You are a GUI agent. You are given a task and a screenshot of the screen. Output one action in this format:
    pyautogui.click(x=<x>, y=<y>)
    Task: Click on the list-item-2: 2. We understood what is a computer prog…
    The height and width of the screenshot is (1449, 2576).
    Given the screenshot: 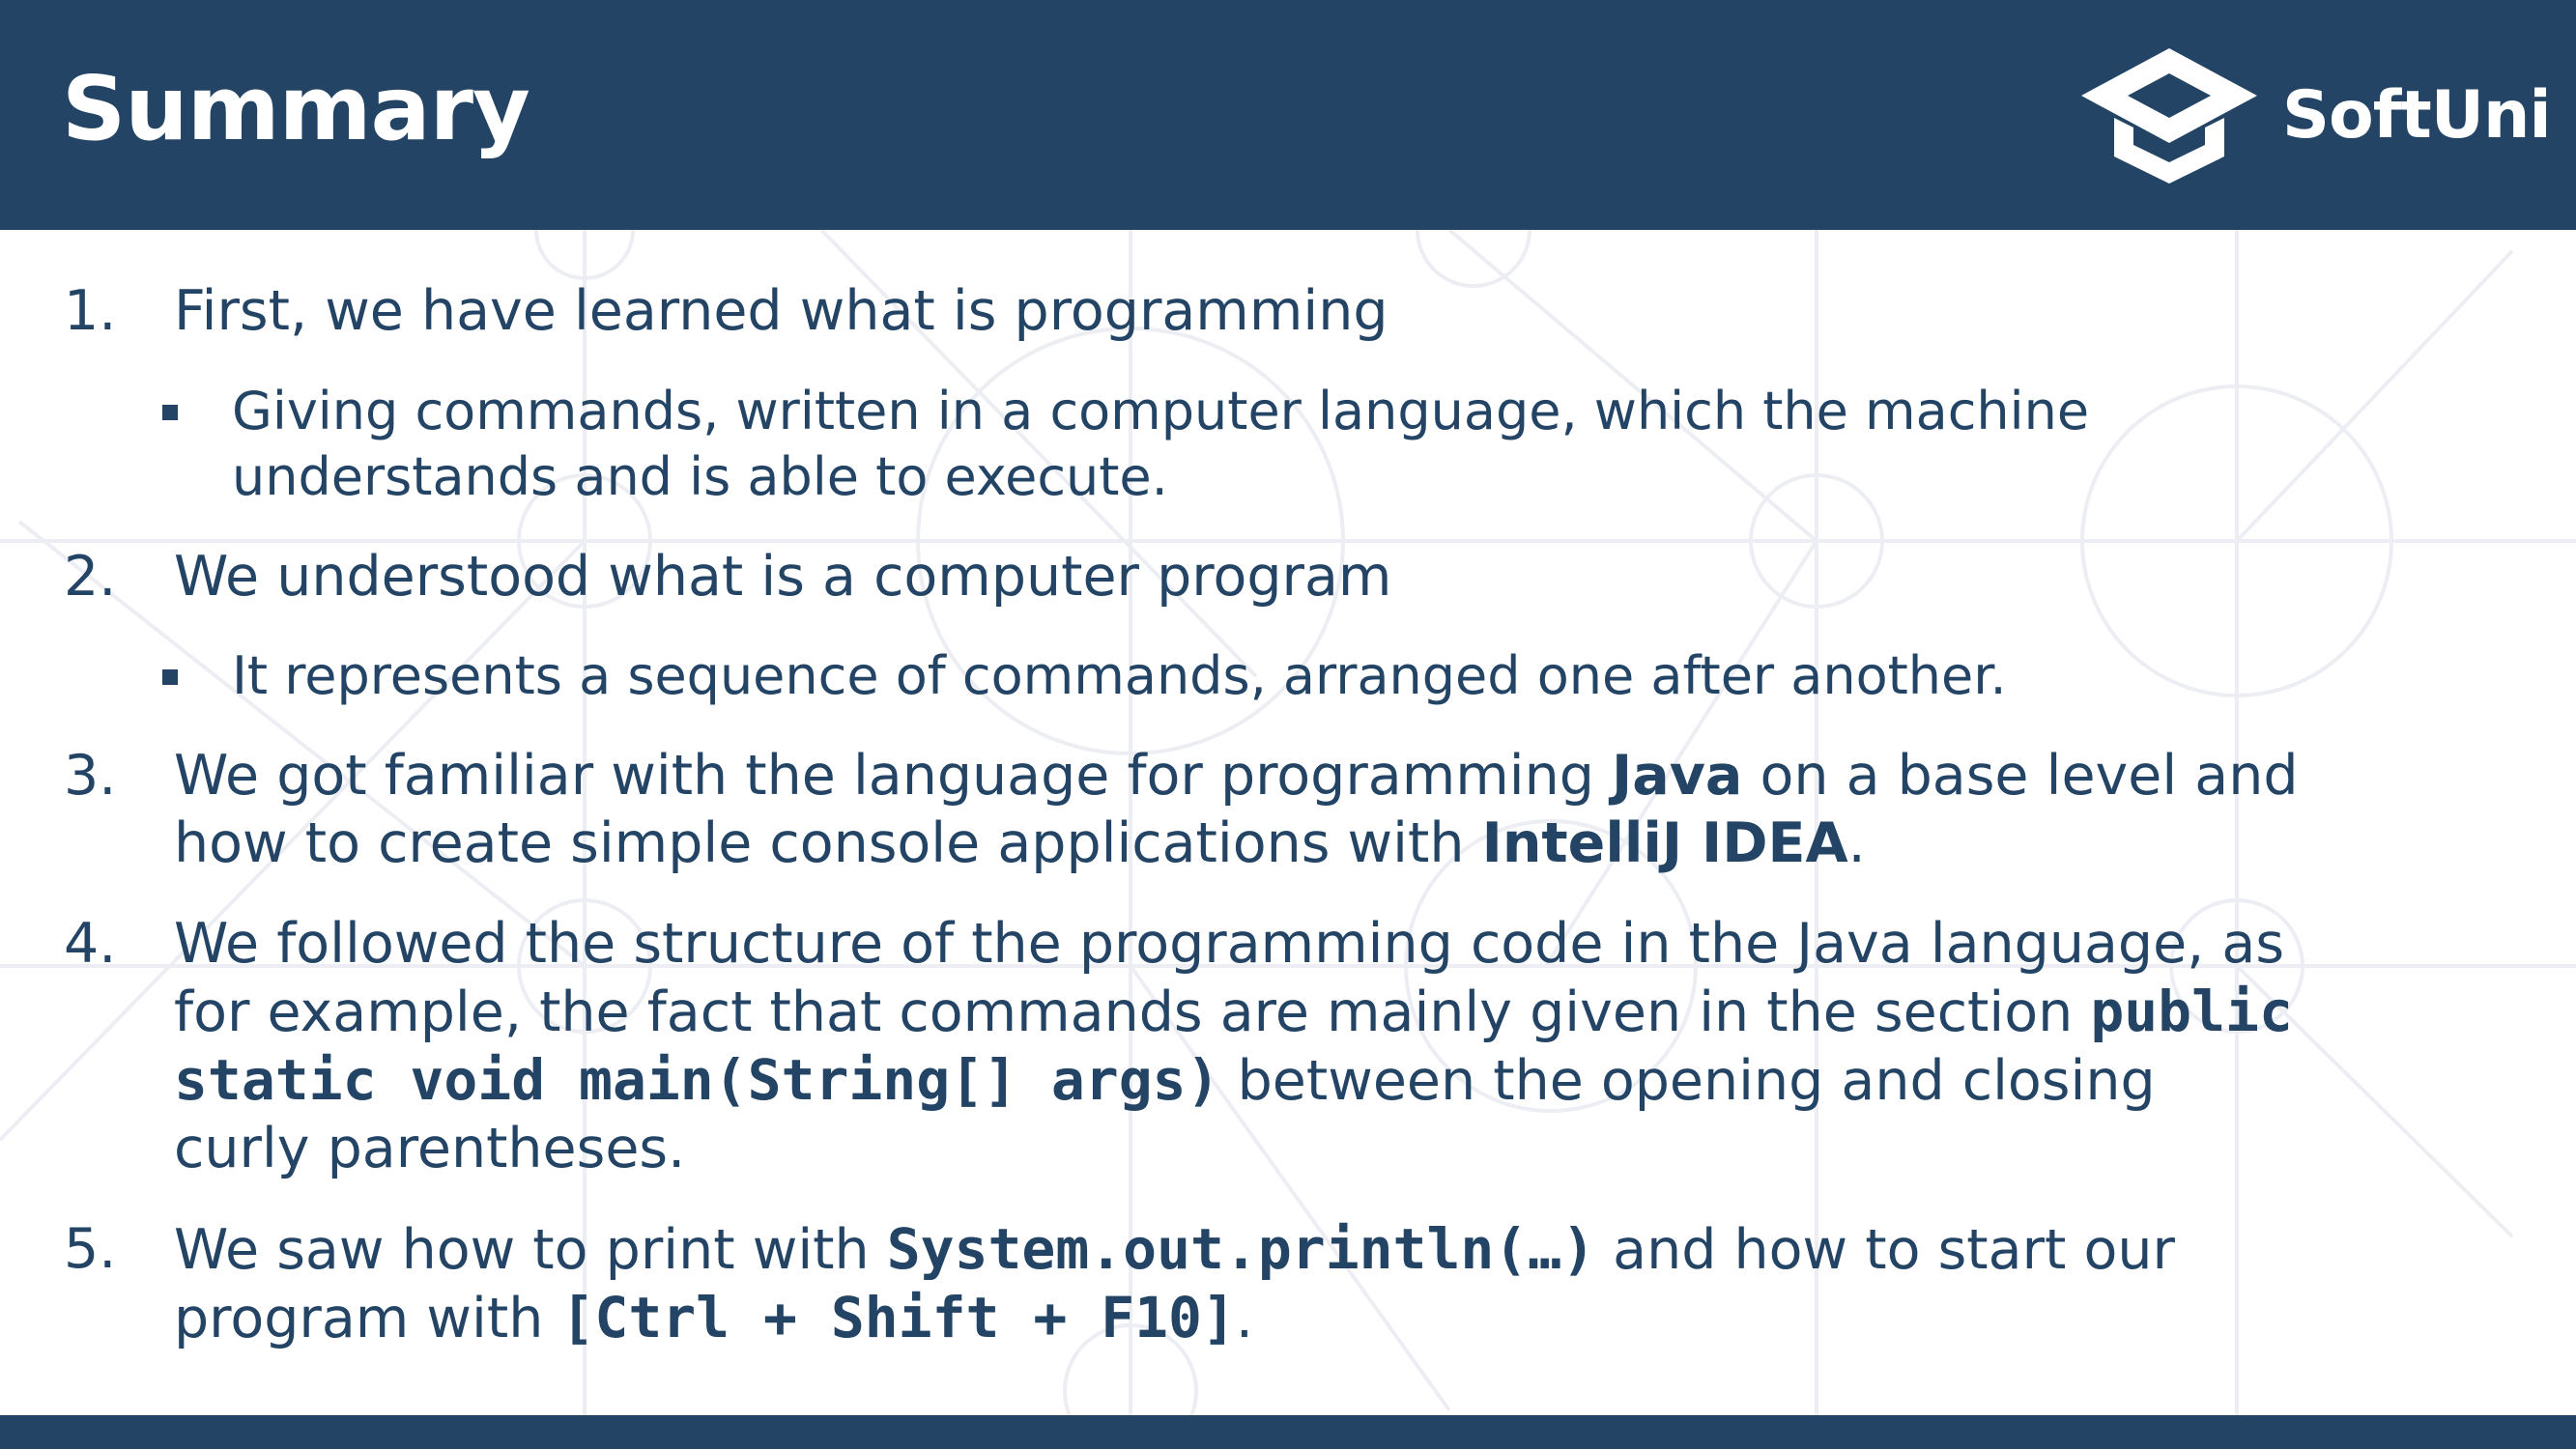 What is the action you would take?
    pyautogui.click(x=1182, y=577)
    